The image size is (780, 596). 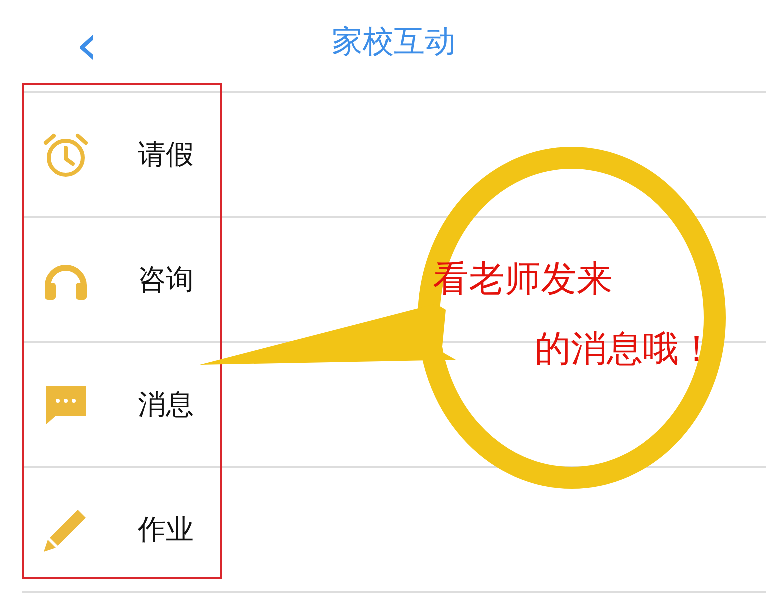 What do you see at coordinates (166, 405) in the screenshot?
I see `menu-item: 消息` at bounding box center [166, 405].